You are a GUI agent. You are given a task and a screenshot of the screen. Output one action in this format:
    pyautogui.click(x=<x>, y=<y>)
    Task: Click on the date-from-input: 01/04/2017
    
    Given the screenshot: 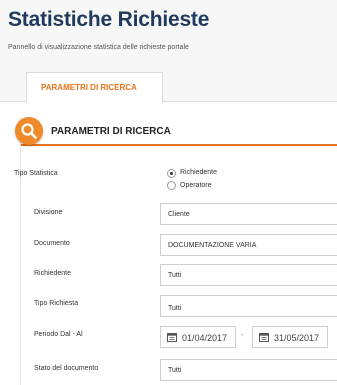 What is the action you would take?
    pyautogui.click(x=198, y=337)
    